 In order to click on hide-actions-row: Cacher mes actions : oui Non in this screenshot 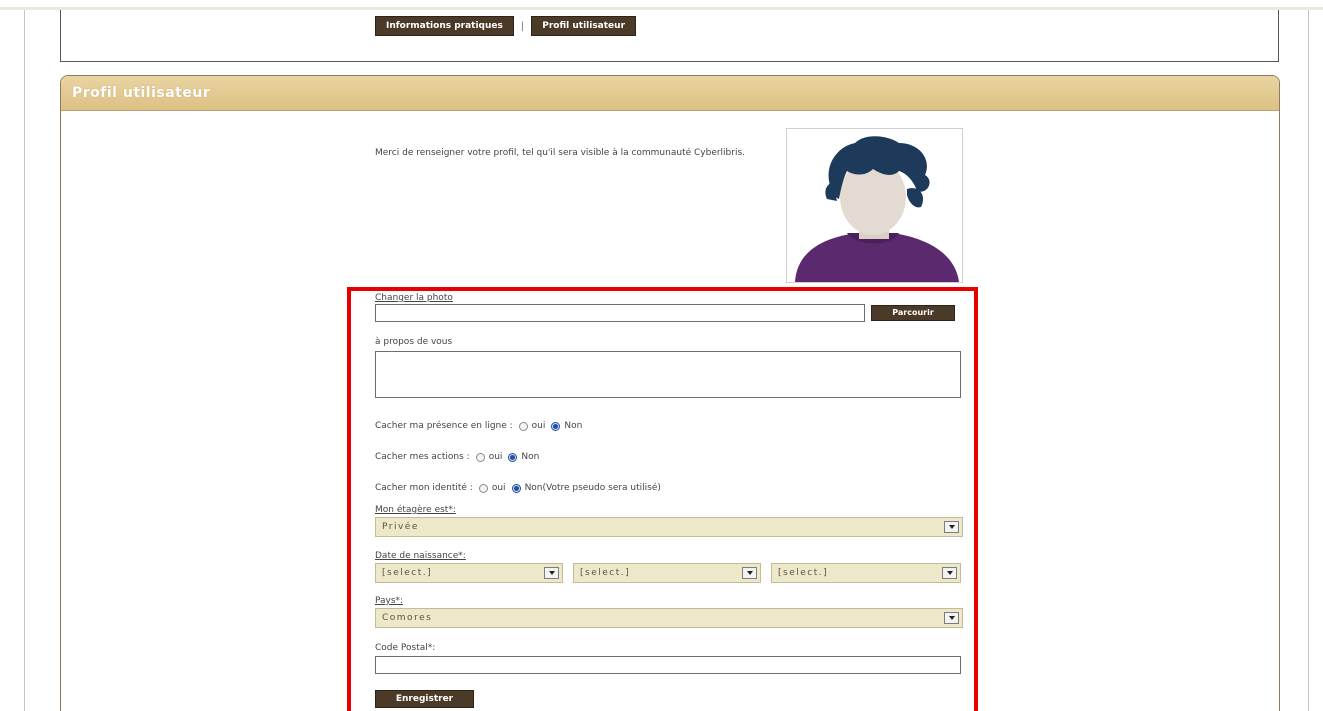, I will do `click(457, 457)`.